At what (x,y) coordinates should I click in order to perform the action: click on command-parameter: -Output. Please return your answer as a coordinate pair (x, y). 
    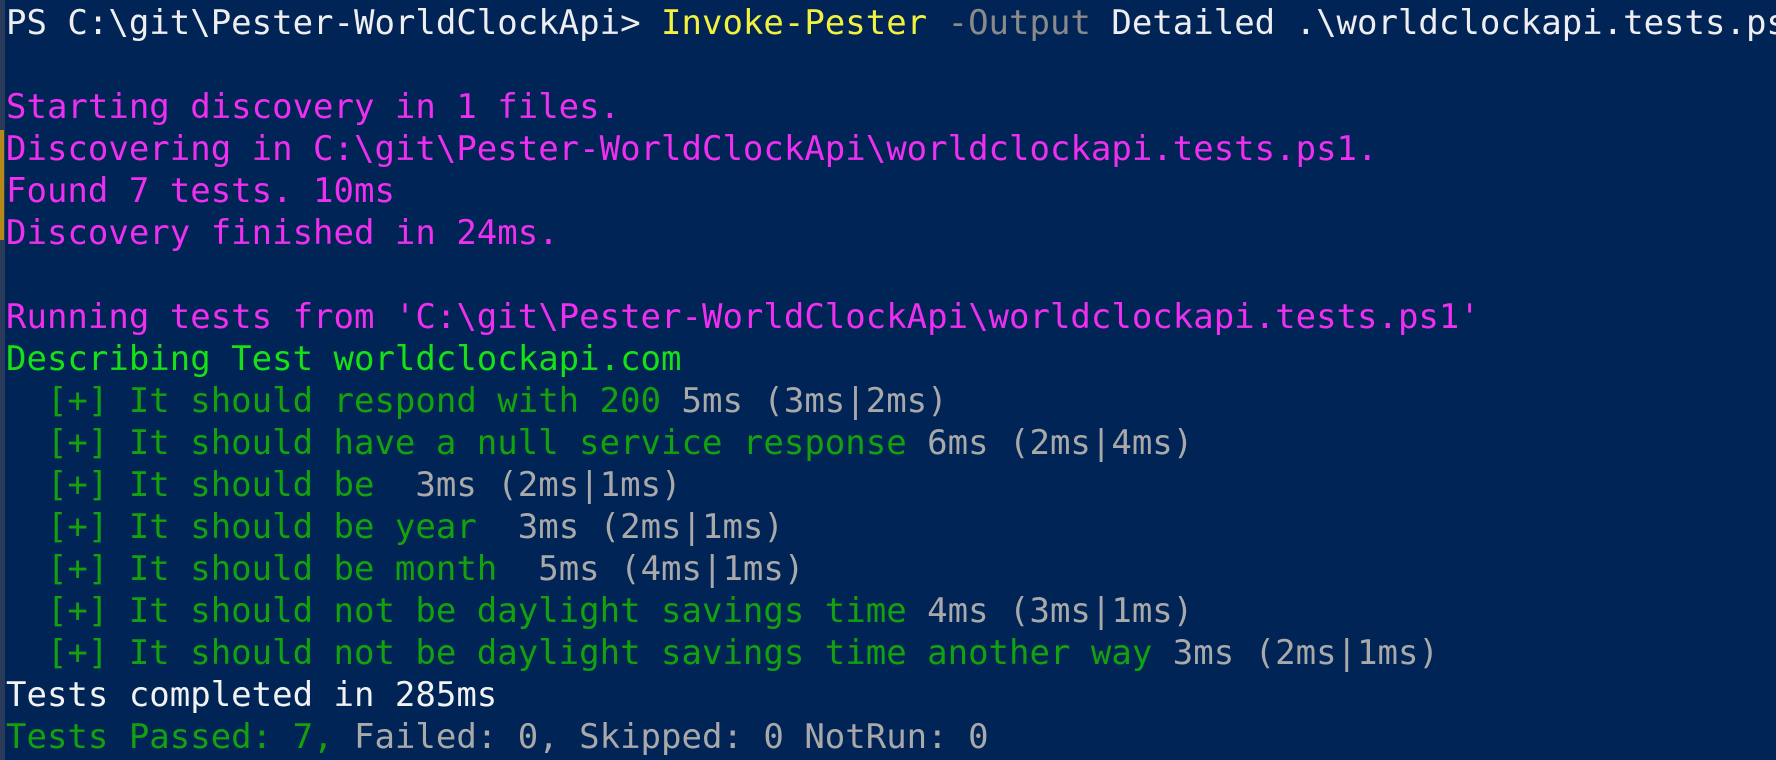
    Looking at the image, I should click on (1009, 23).